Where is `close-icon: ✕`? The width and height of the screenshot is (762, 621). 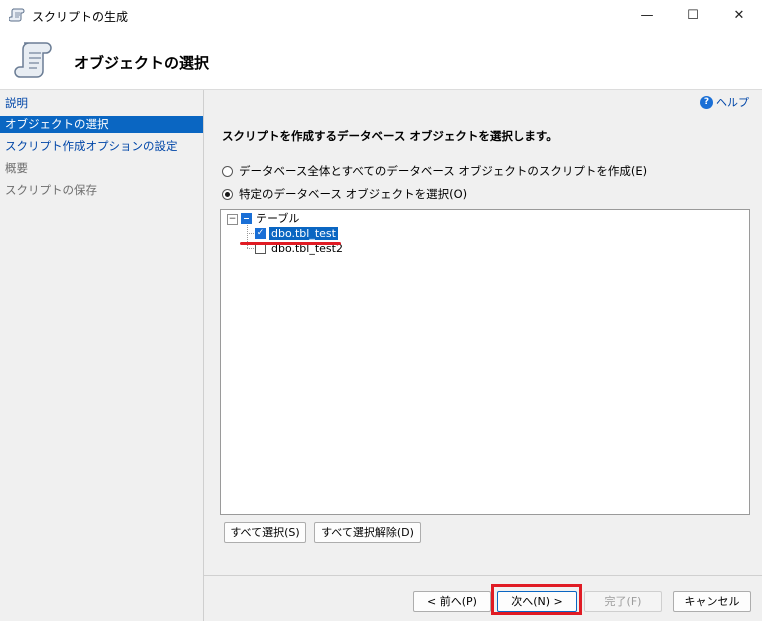 close-icon: ✕ is located at coordinates (739, 15).